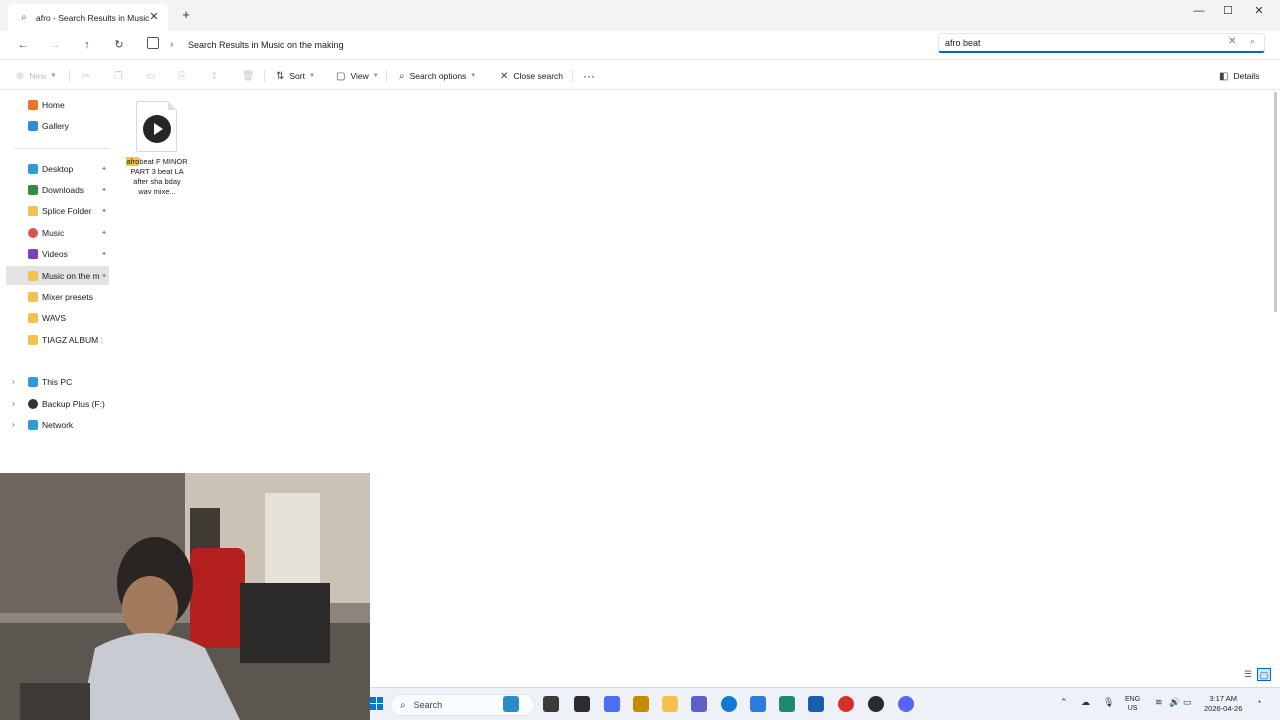  Describe the element at coordinates (1264, 674) in the screenshot. I see `large-icons-view-icon: ▢` at that location.